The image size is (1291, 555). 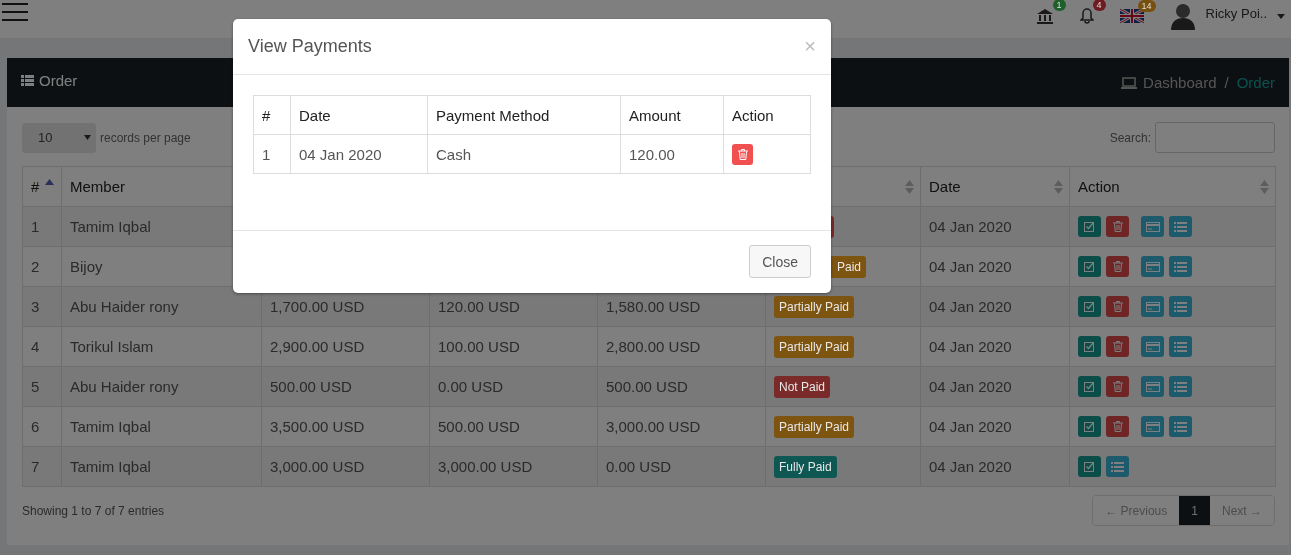 What do you see at coordinates (681, 346) in the screenshot?
I see `table-cell: 2,800.00 USD` at bounding box center [681, 346].